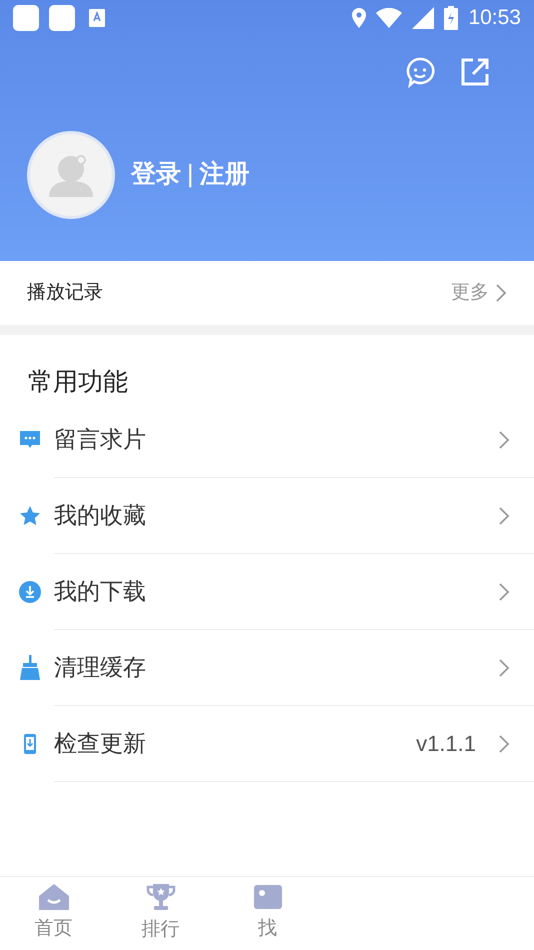 The height and width of the screenshot is (950, 534). I want to click on share-icon, so click(475, 72).